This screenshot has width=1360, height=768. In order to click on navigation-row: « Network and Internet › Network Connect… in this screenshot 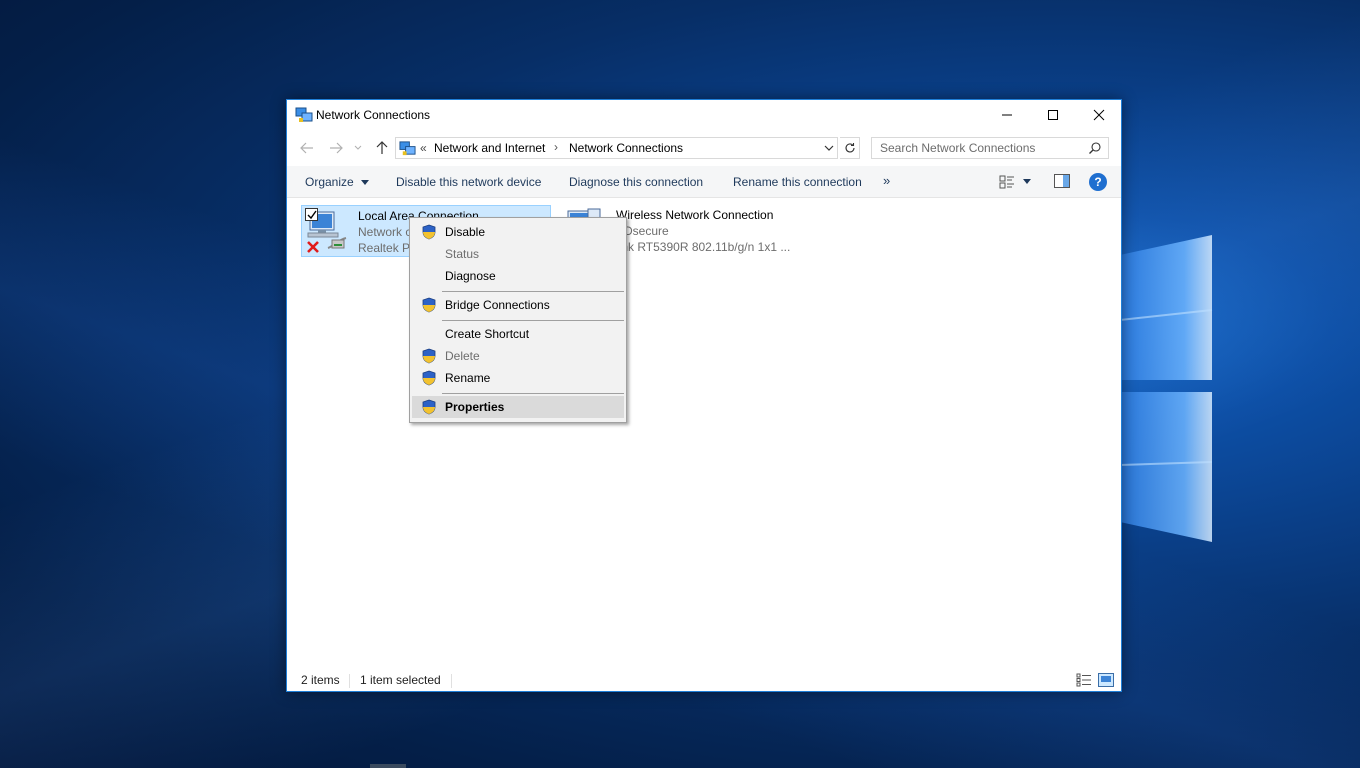, I will do `click(704, 148)`.